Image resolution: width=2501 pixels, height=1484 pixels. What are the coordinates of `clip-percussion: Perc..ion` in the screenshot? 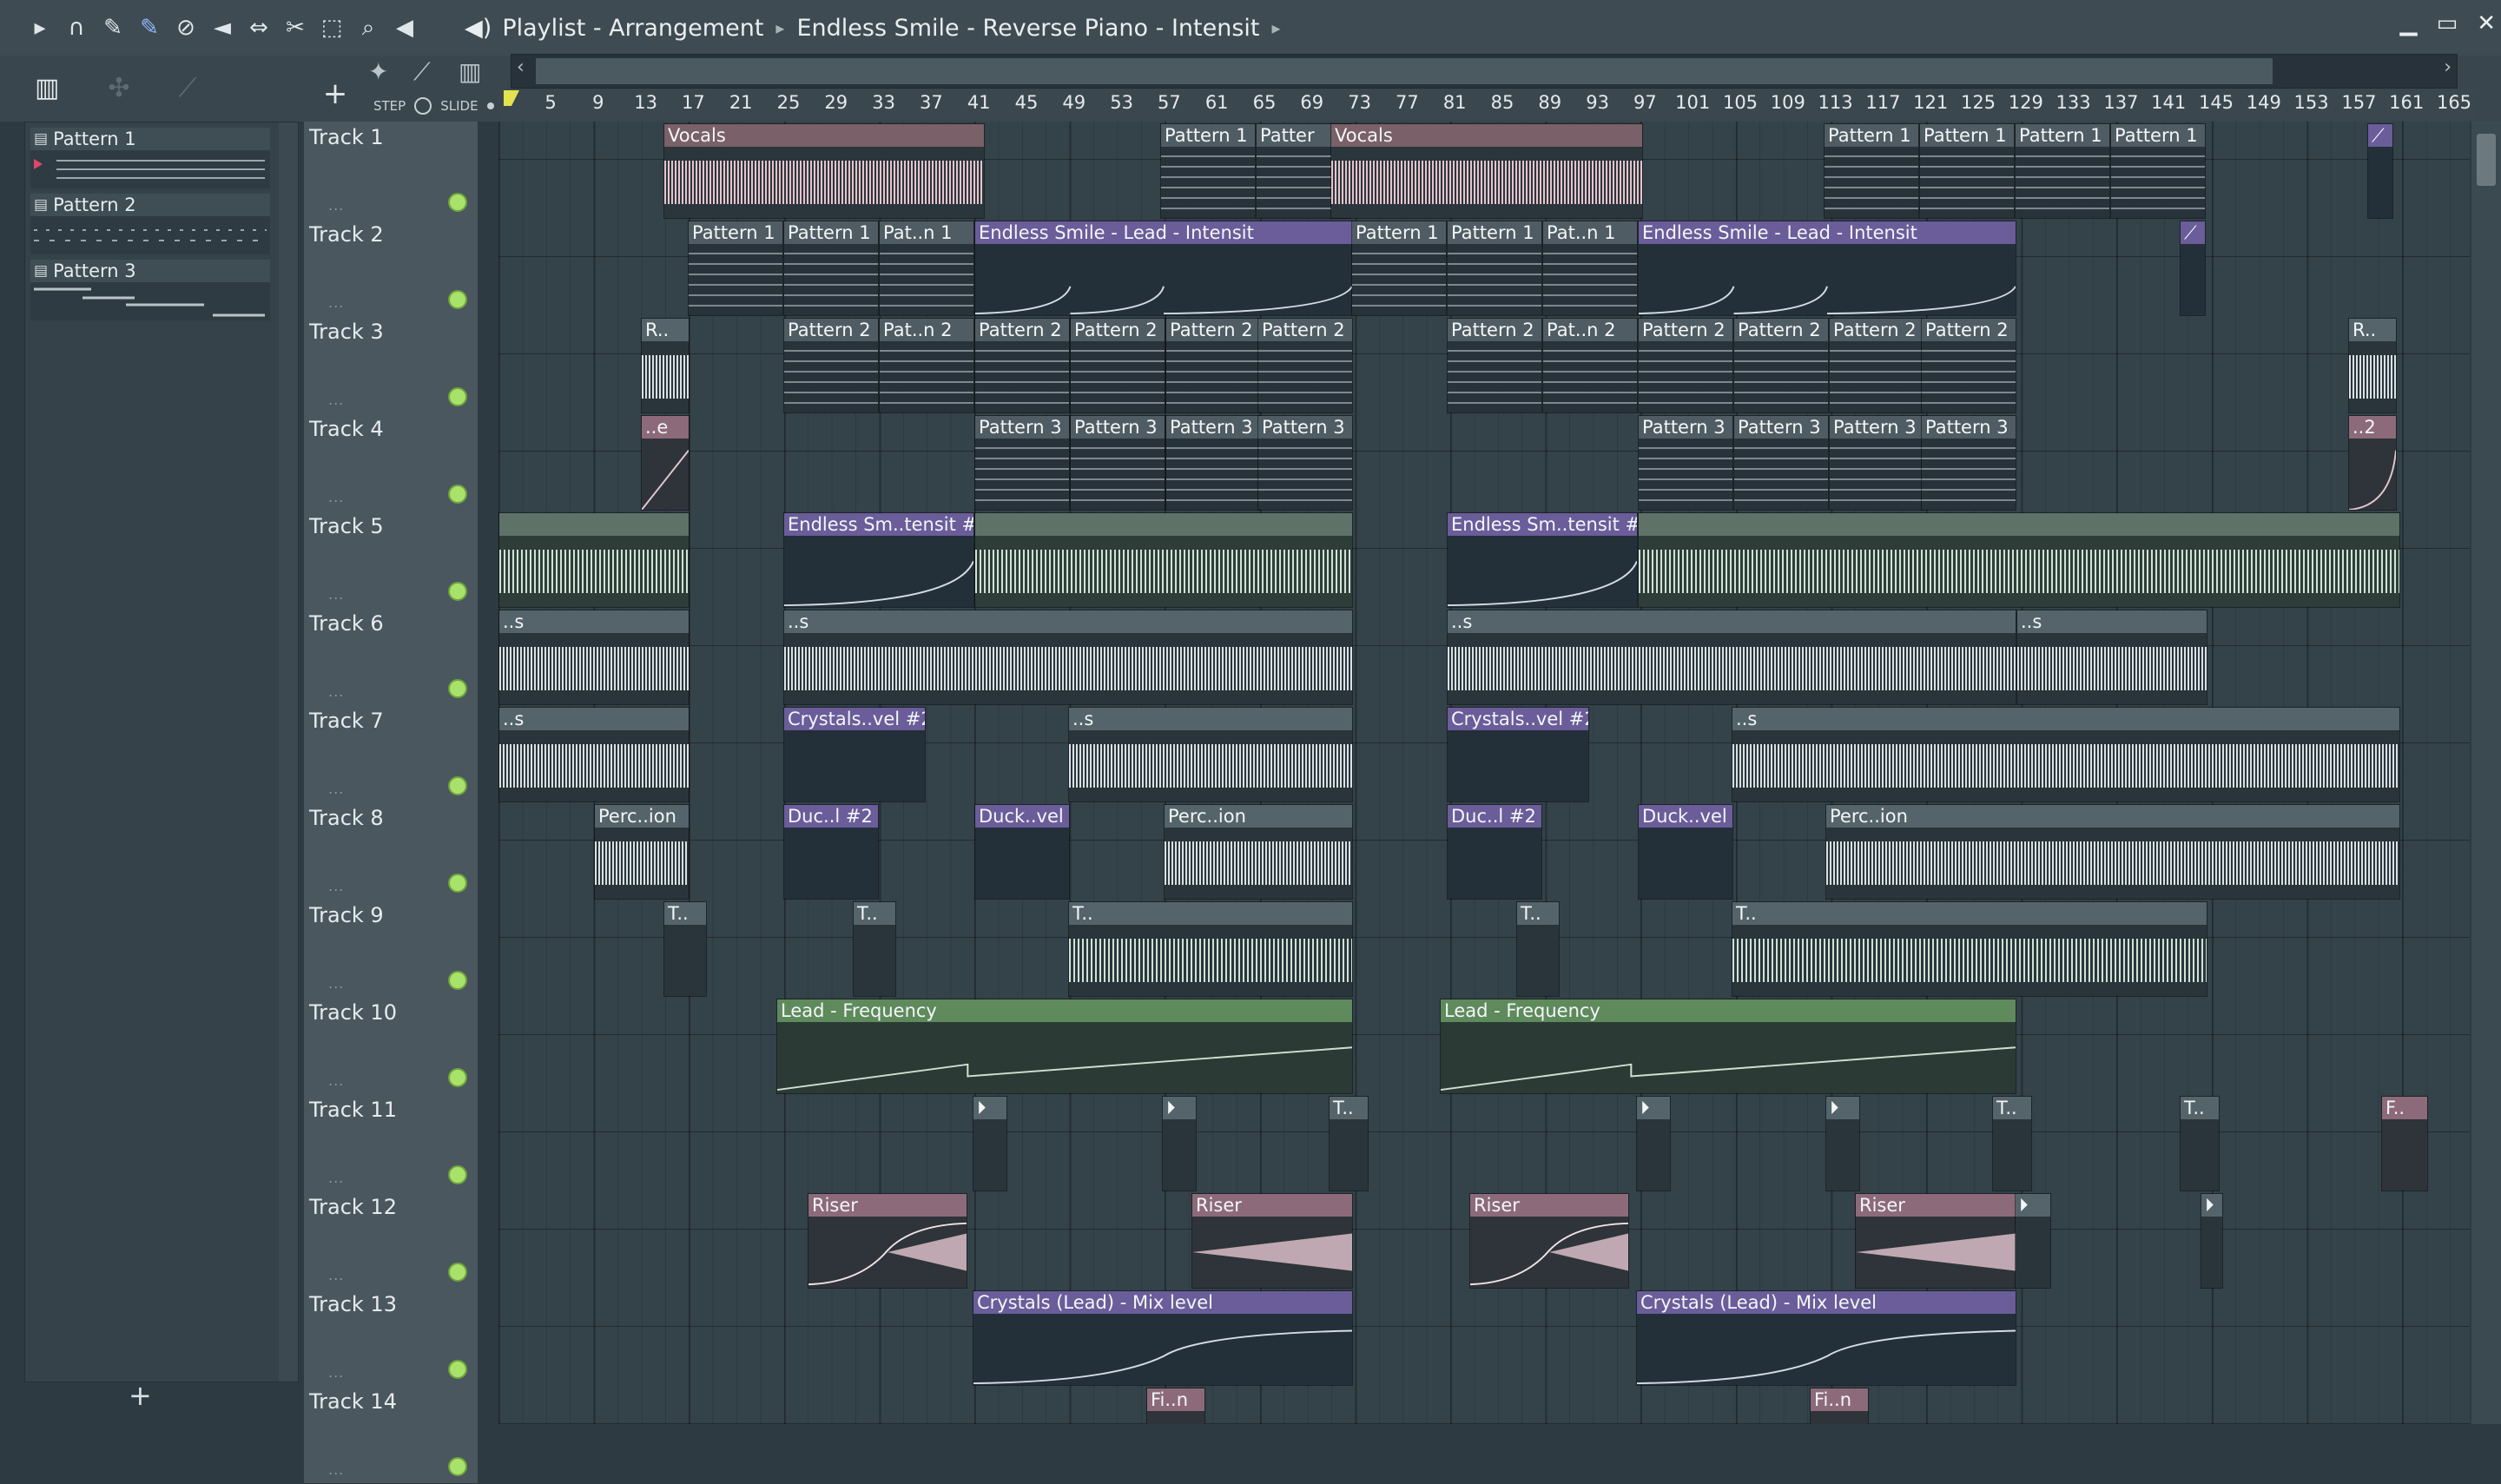 It's located at (1258, 852).